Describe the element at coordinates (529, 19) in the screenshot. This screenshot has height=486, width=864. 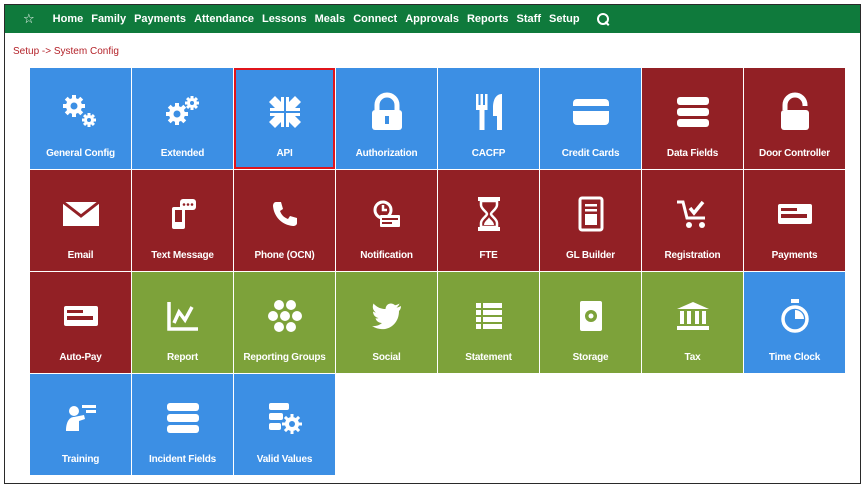
I see `nav-staff: Staff` at that location.